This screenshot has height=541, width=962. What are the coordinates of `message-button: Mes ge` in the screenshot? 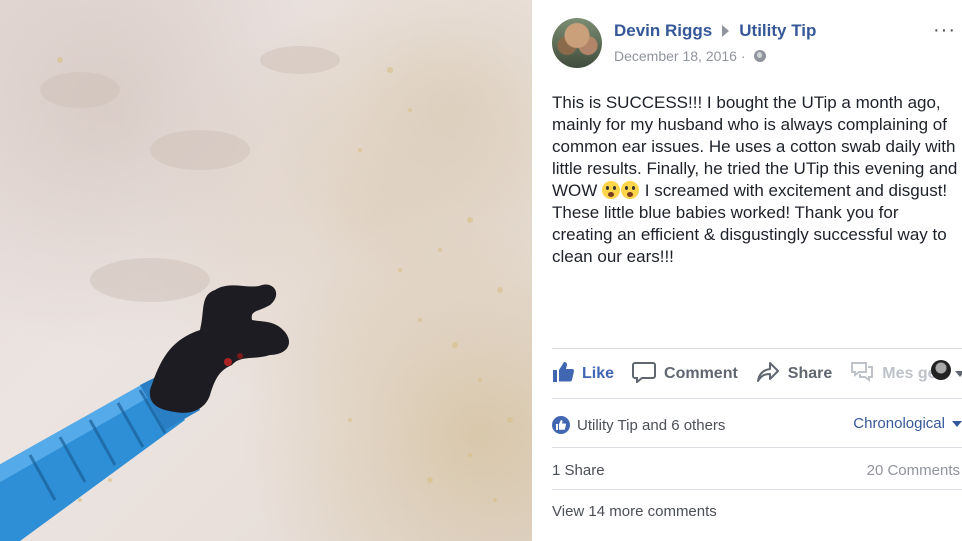 It's located at (900, 373).